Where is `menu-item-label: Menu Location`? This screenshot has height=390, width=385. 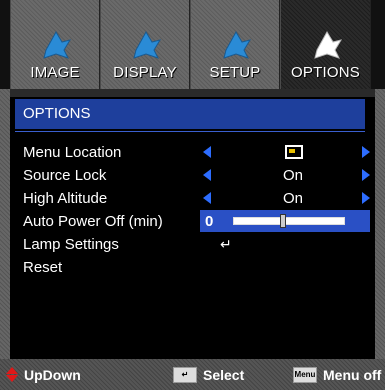 menu-item-label: Menu Location is located at coordinates (72, 152).